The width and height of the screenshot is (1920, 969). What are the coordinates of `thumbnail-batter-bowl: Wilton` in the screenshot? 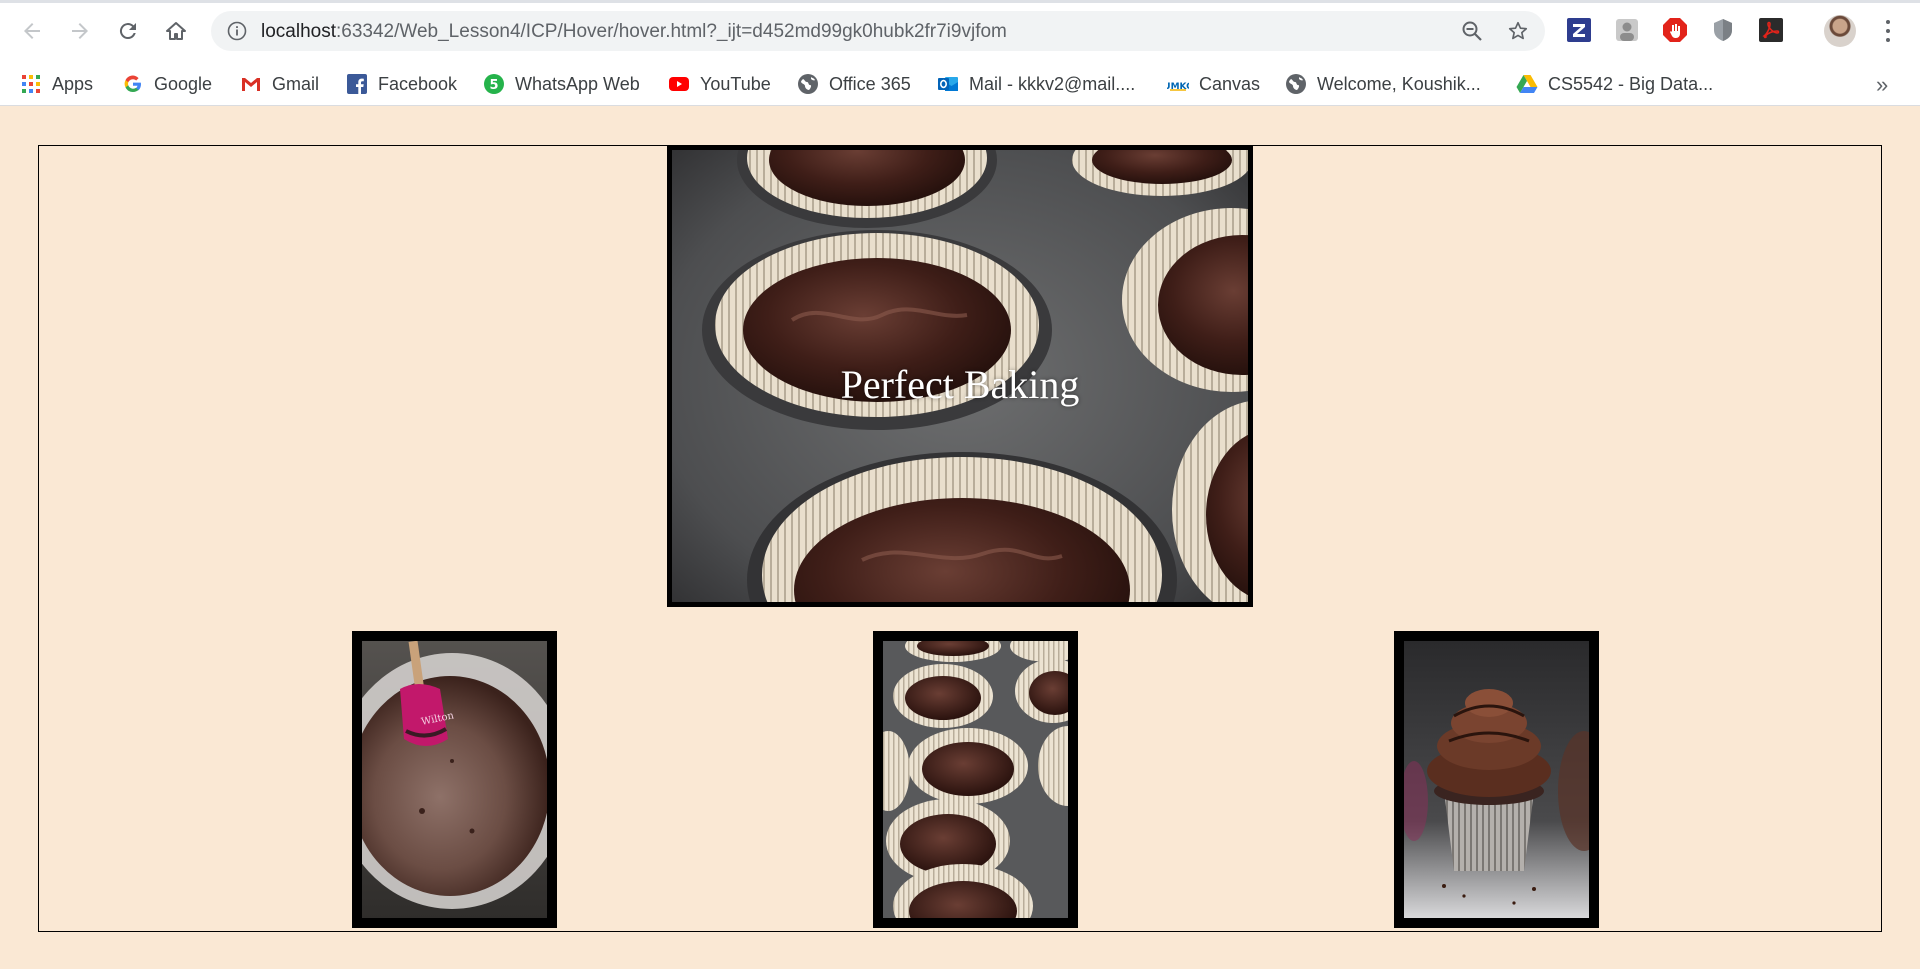 It's located at (454, 779).